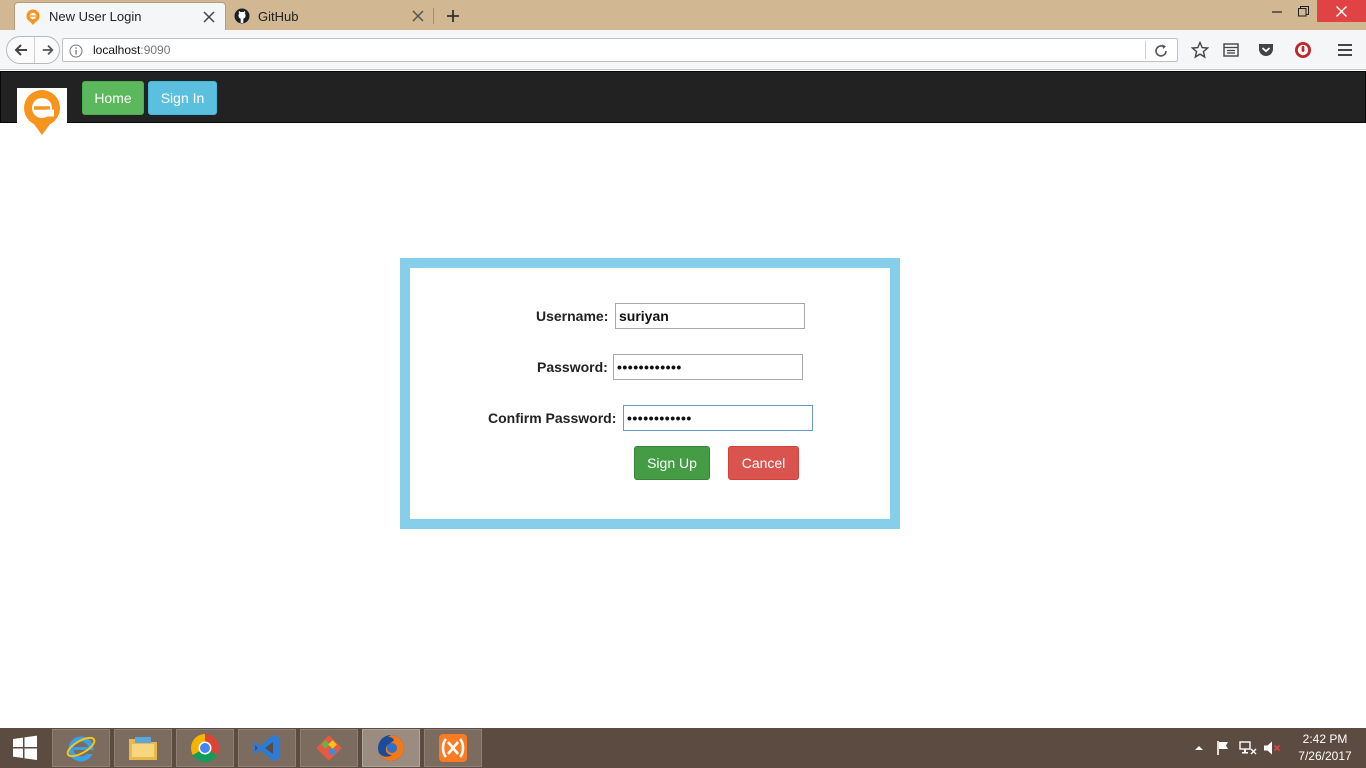 The height and width of the screenshot is (768, 1366). Describe the element at coordinates (48, 50) in the screenshot. I see `forward-arrow-icon` at that location.